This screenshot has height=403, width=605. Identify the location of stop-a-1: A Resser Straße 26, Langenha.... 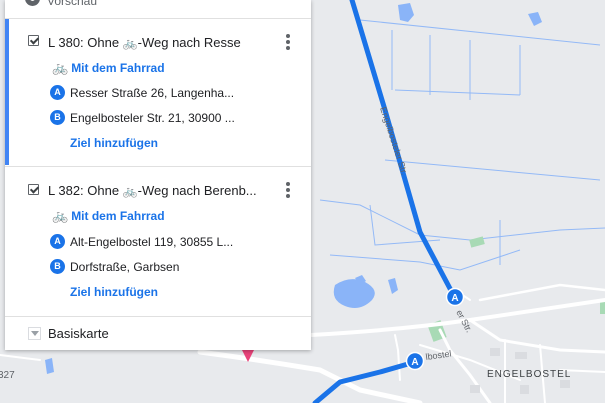
(142, 92).